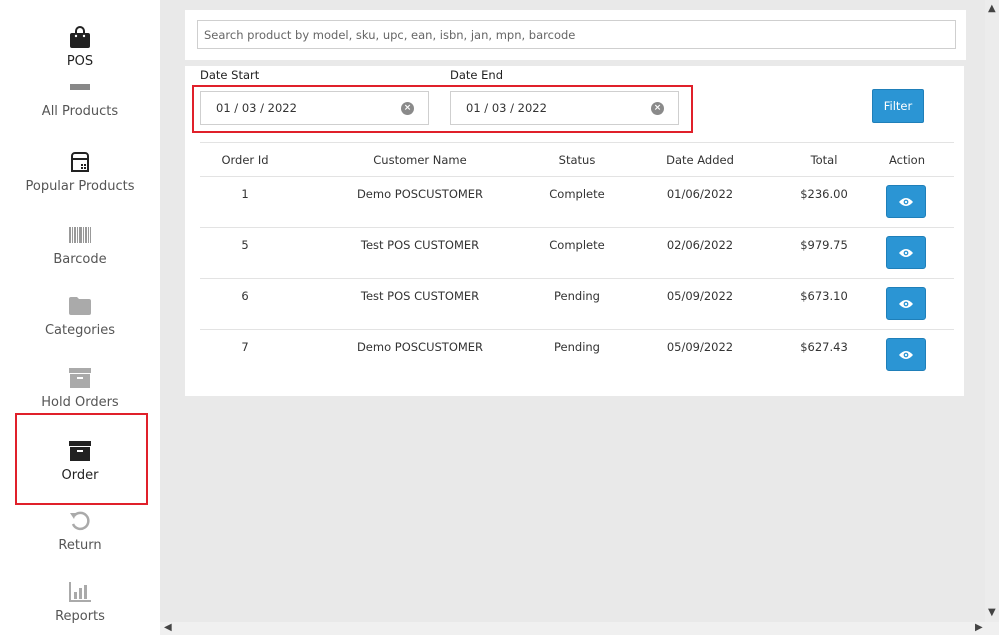  Describe the element at coordinates (979, 628) in the screenshot. I see `scroll-right-icon: ▶` at that location.